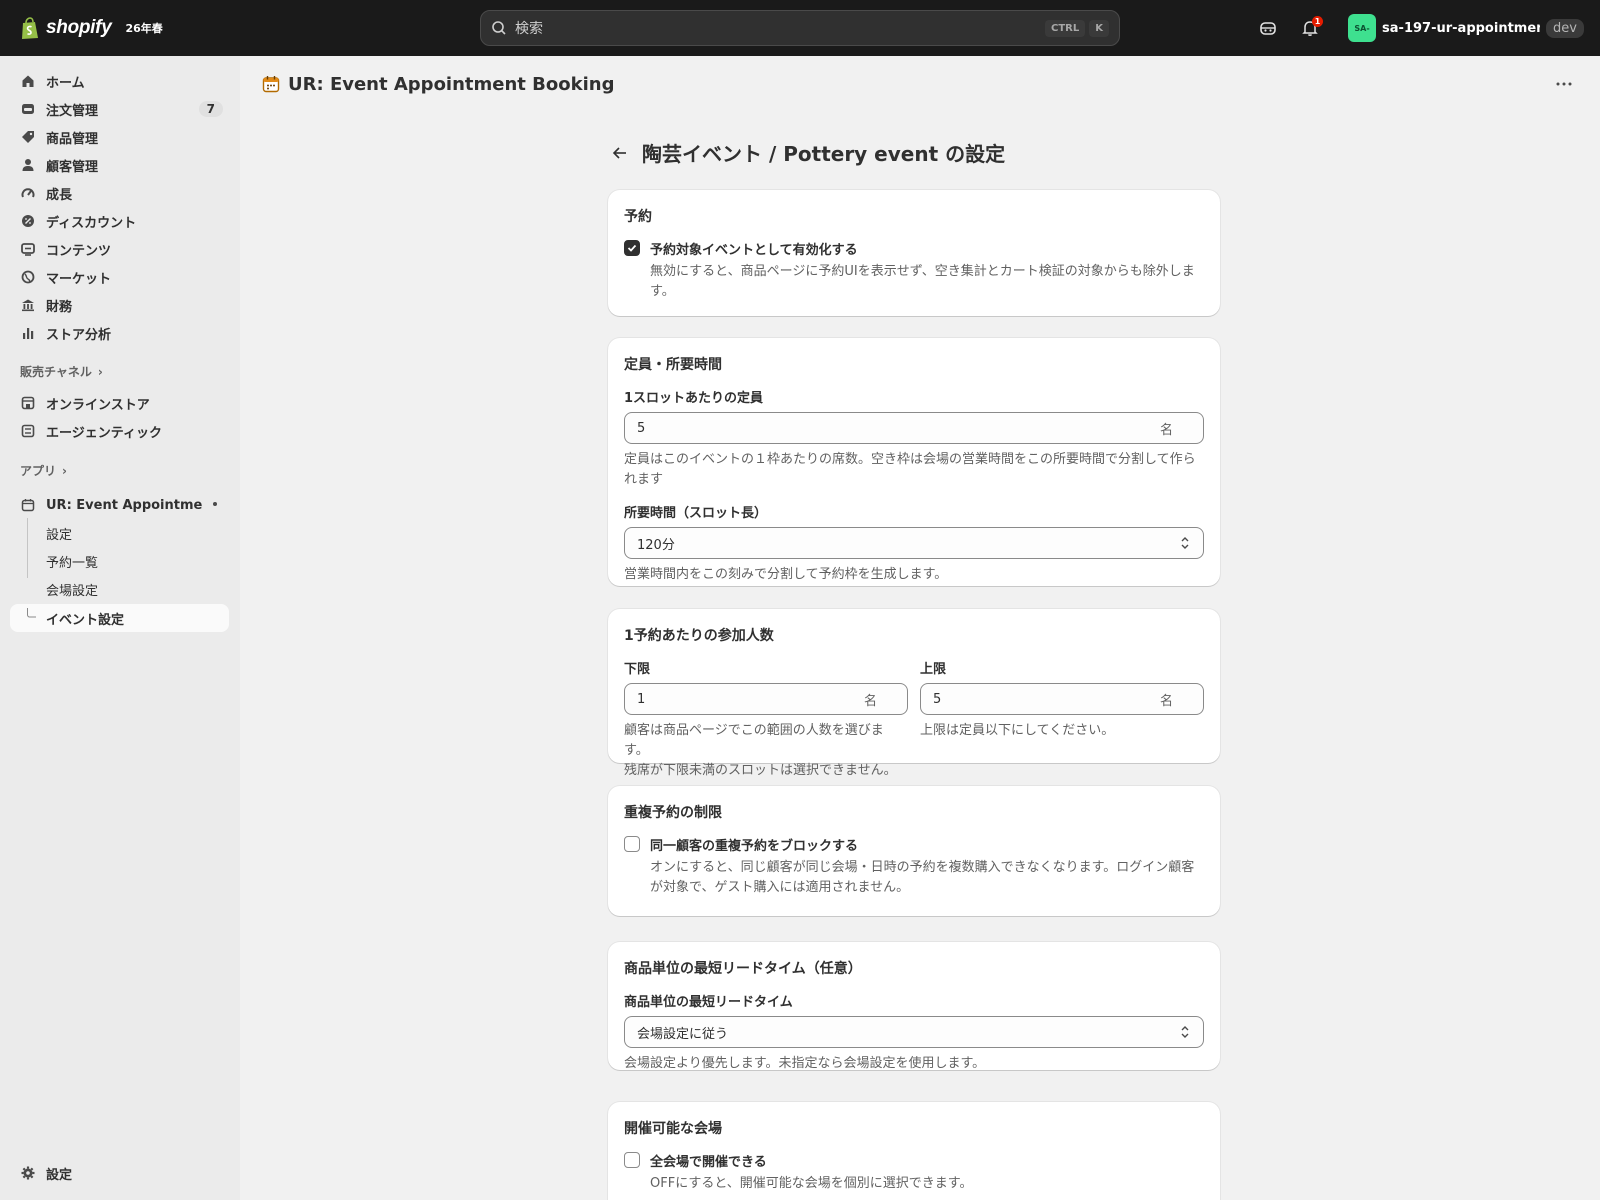 Image resolution: width=1600 pixels, height=1200 pixels. Describe the element at coordinates (1017, 730) in the screenshot. I see `max-party-help: 上限は定員以下にしてください。` at that location.